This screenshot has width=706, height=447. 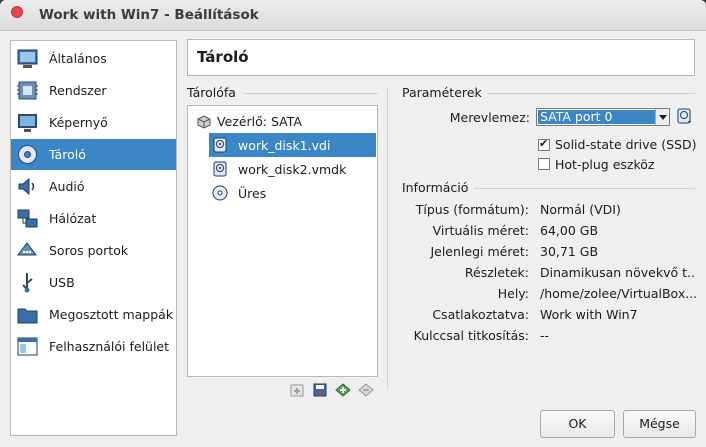 What do you see at coordinates (472, 209) in the screenshot?
I see `info-row-label: Típus (formátum):` at bounding box center [472, 209].